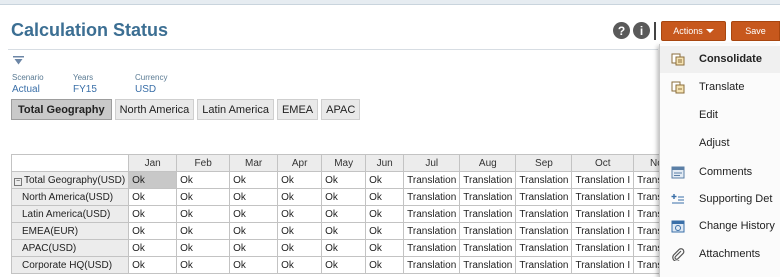  What do you see at coordinates (678, 59) in the screenshot?
I see `consolidate-icon` at bounding box center [678, 59].